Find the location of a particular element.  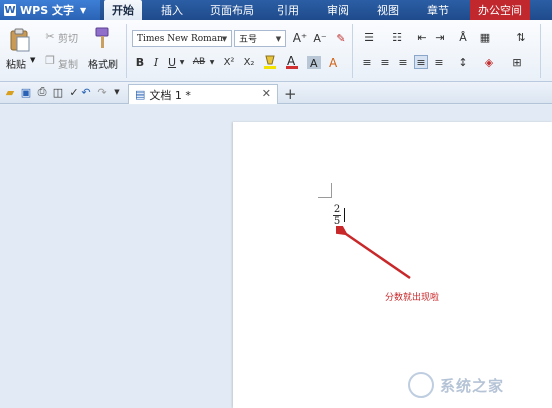

tab-page-layout: 页面布局 is located at coordinates (232, 10).